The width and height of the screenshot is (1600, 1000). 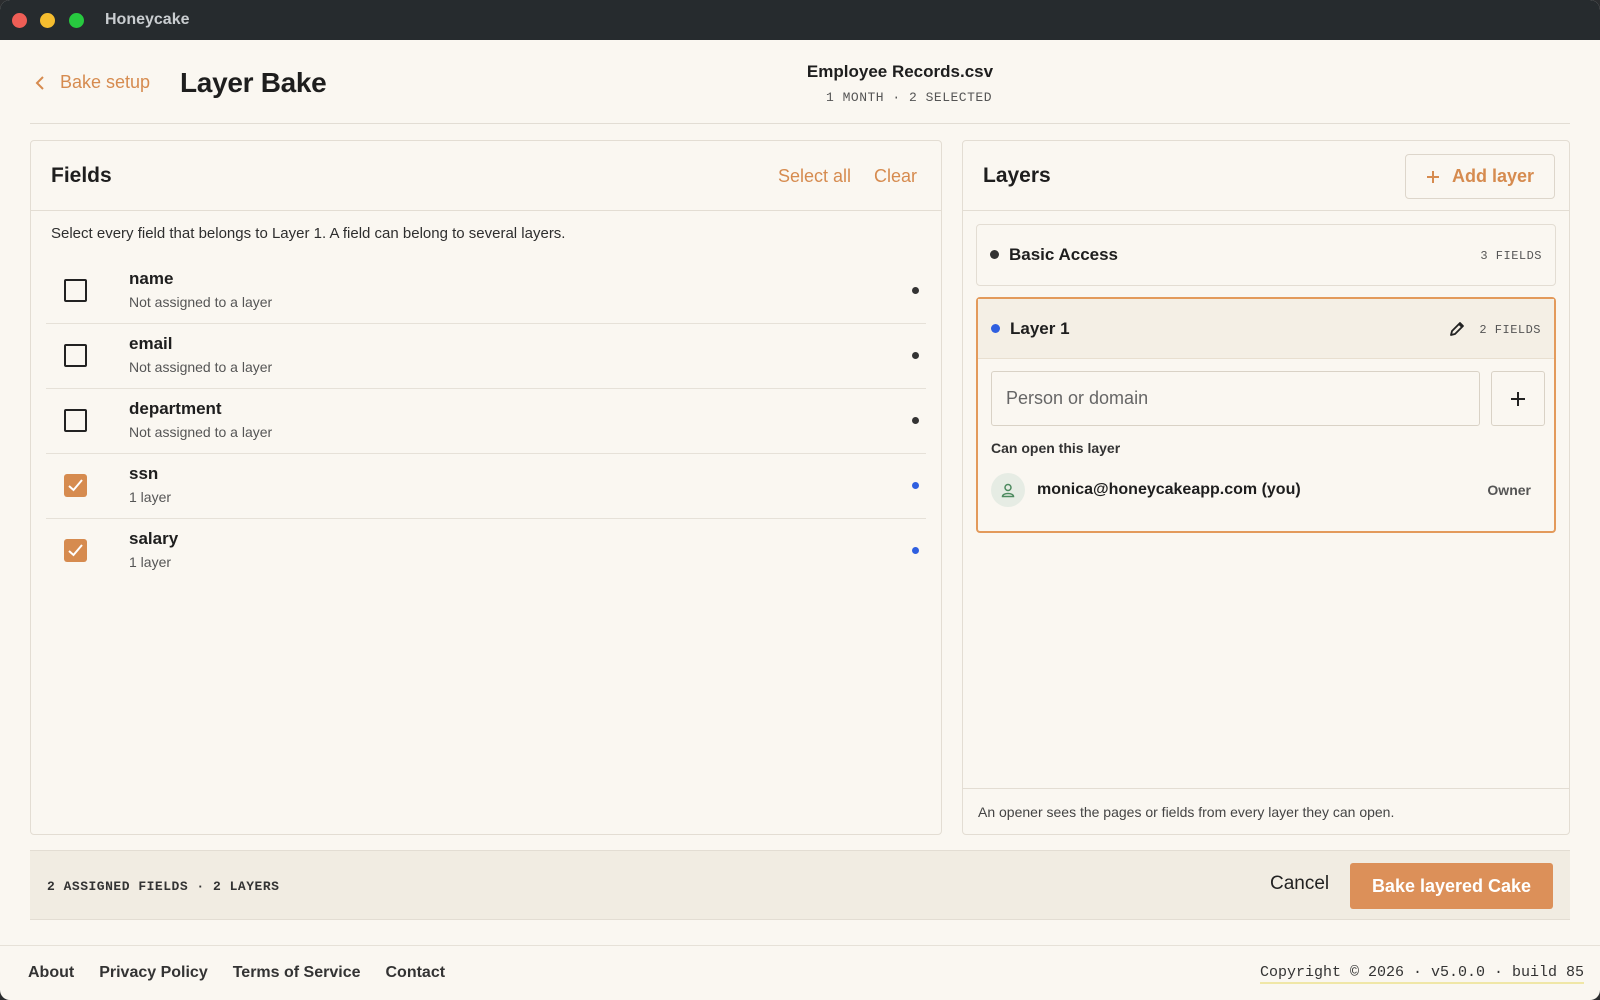 I want to click on opener-role: Owner, so click(x=1509, y=490).